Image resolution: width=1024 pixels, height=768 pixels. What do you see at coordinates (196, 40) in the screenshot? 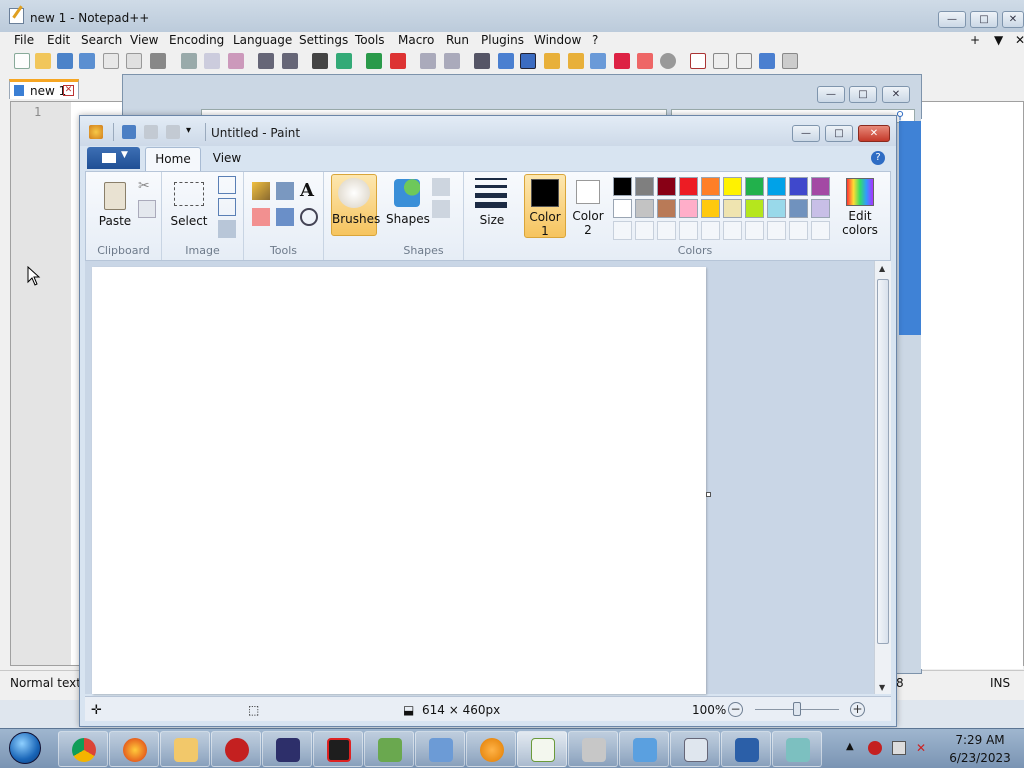
I see `menu-encoding: Encoding` at bounding box center [196, 40].